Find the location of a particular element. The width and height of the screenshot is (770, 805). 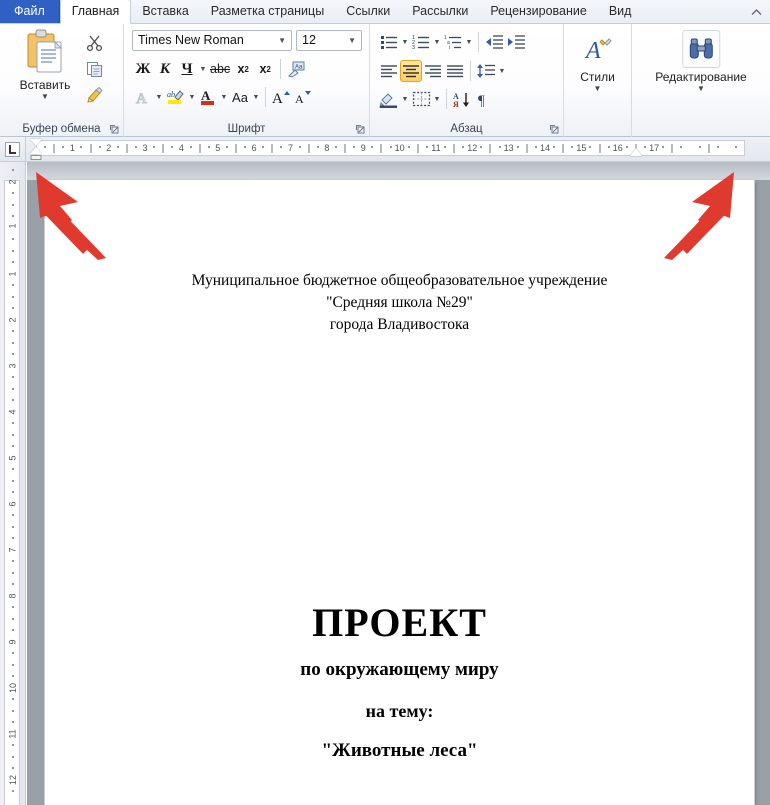

line-spacing-icon is located at coordinates (486, 71).